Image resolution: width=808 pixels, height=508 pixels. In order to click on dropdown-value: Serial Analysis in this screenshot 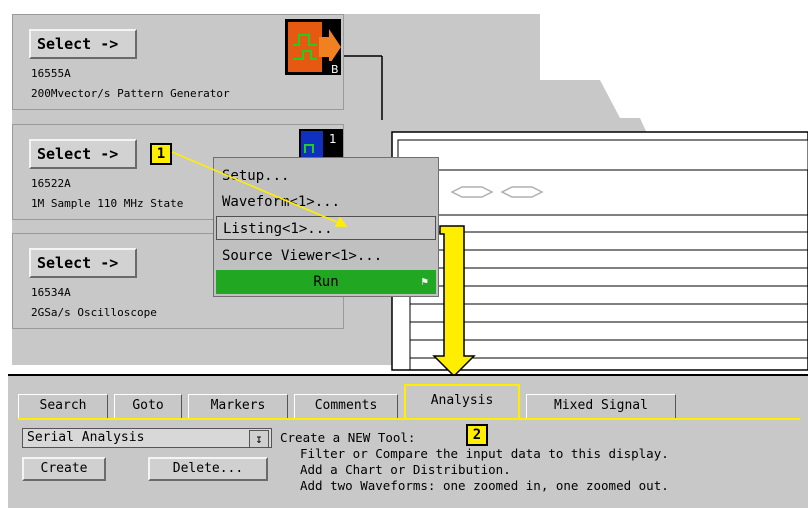, I will do `click(86, 437)`.